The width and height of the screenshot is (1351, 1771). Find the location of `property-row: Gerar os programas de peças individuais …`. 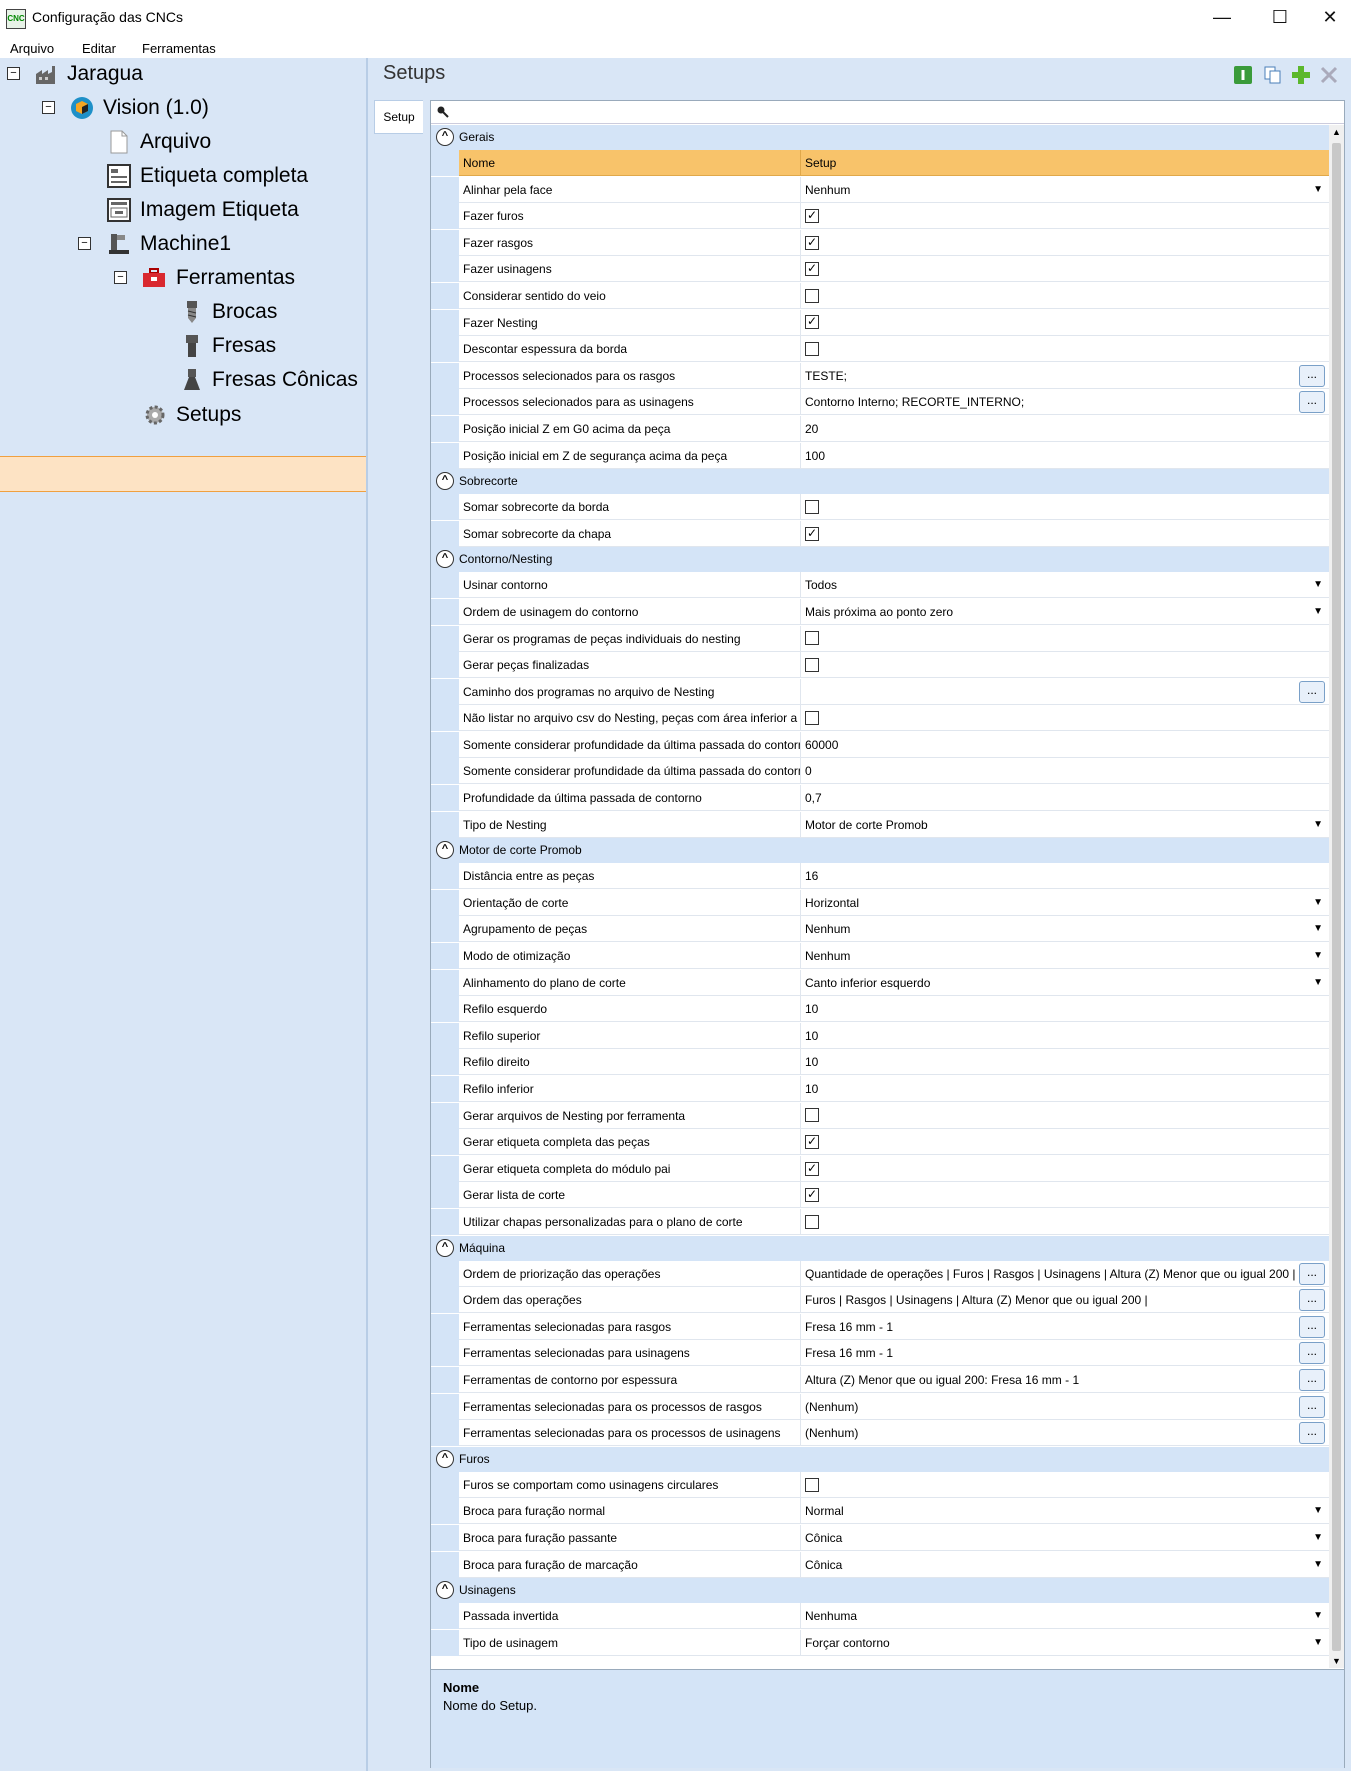

property-row: Gerar os programas de peças individuais … is located at coordinates (880, 639).